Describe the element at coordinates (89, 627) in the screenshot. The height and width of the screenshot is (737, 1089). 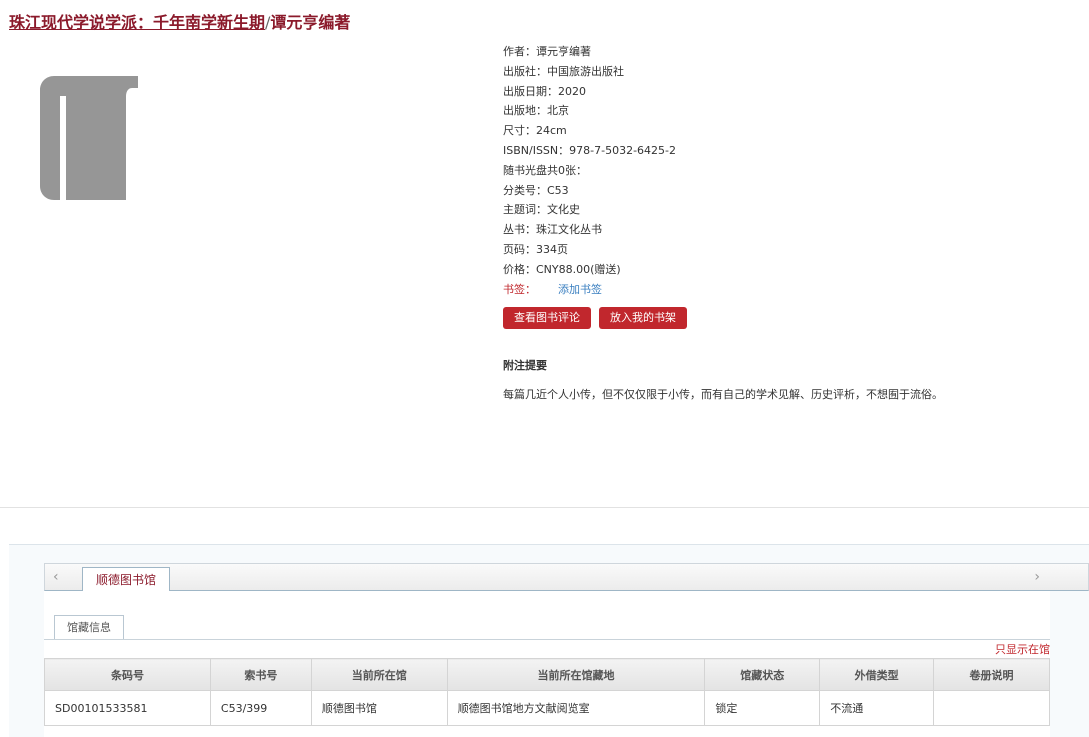
I see `tab-holdings-info: 馆藏信息` at that location.